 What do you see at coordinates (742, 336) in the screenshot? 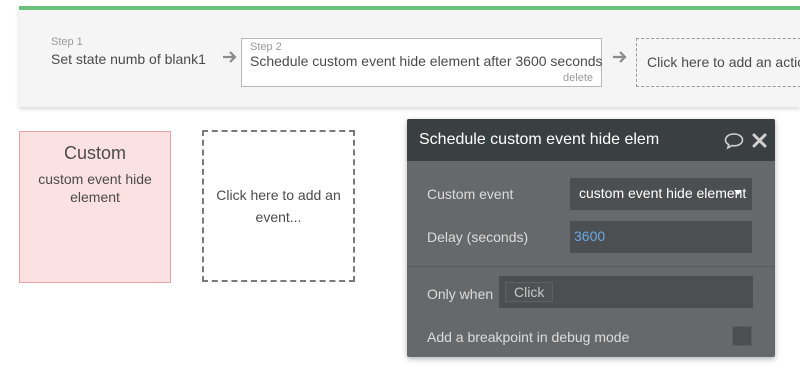
I see `breakpoint-checkbox` at bounding box center [742, 336].